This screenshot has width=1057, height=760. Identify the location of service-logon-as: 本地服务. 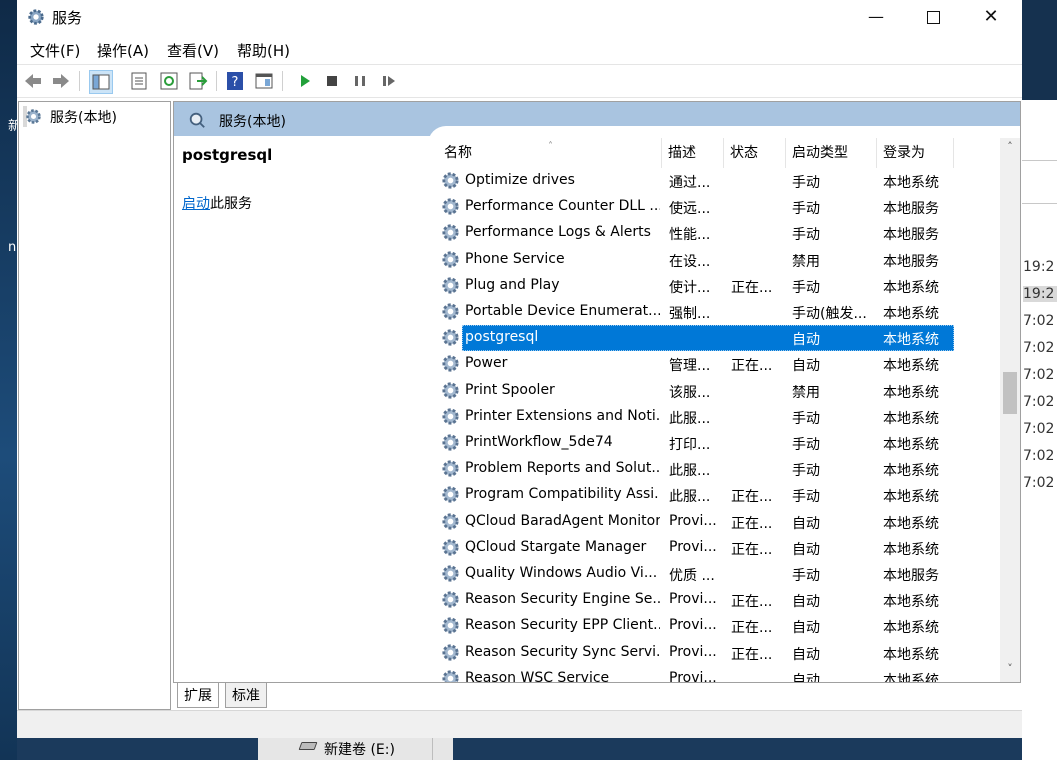
(911, 209).